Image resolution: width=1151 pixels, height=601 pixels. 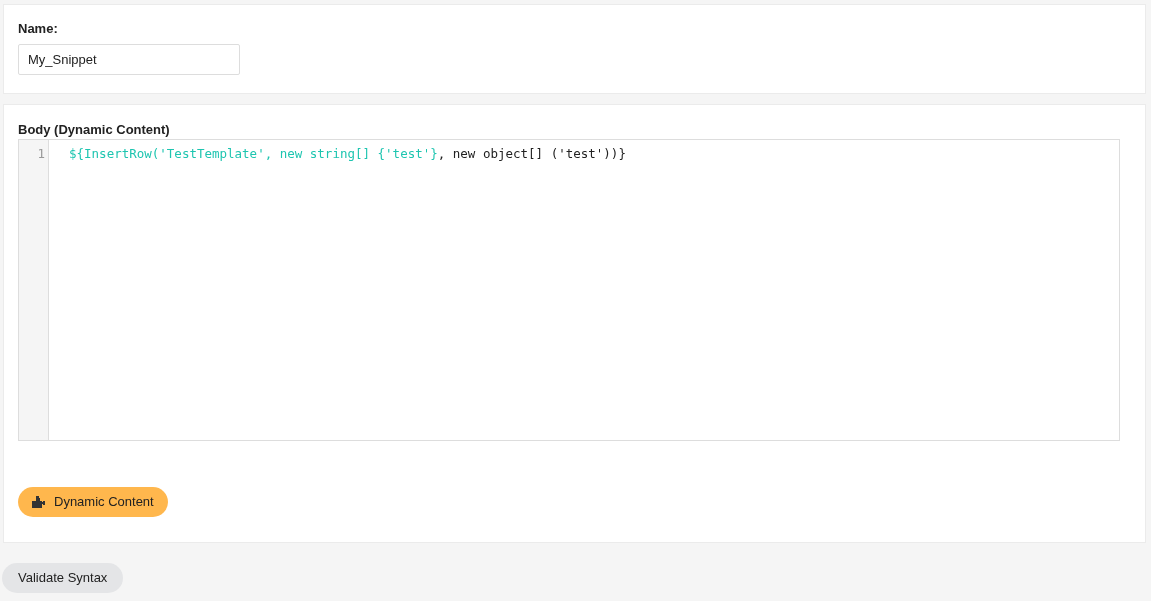 I want to click on field-label: Name:, so click(x=38, y=29).